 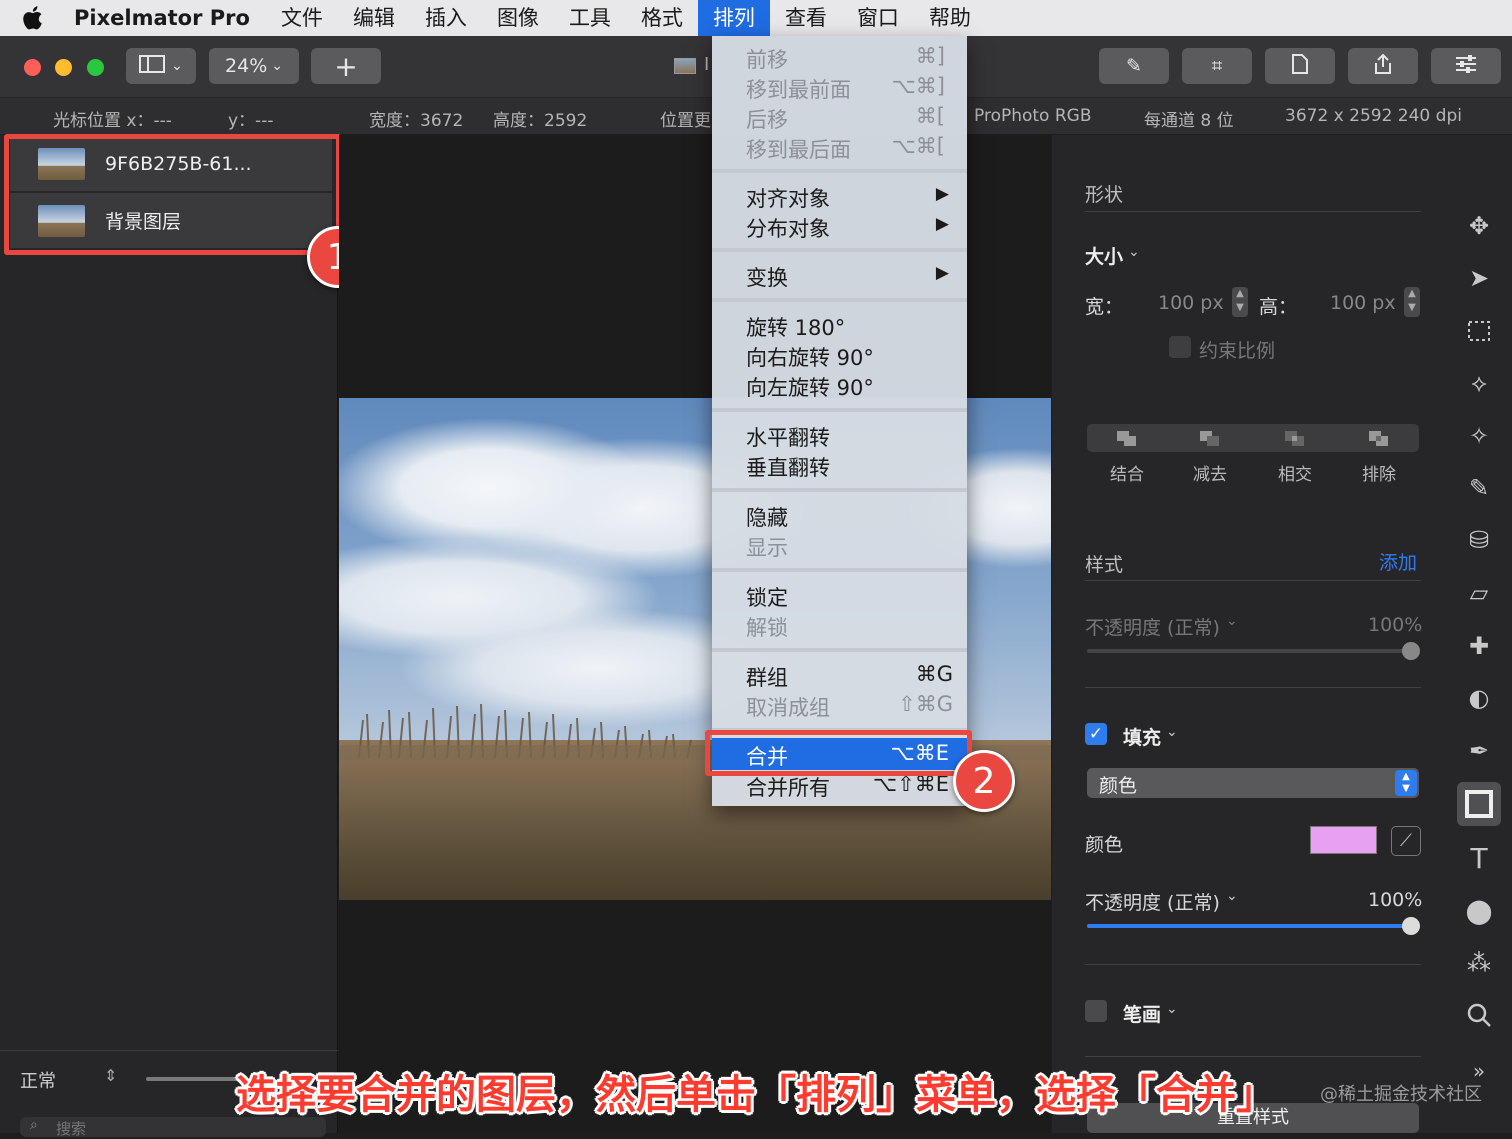 What do you see at coordinates (839, 355) in the screenshot?
I see `menu-item-rotate-right: 向右旋转 90°` at bounding box center [839, 355].